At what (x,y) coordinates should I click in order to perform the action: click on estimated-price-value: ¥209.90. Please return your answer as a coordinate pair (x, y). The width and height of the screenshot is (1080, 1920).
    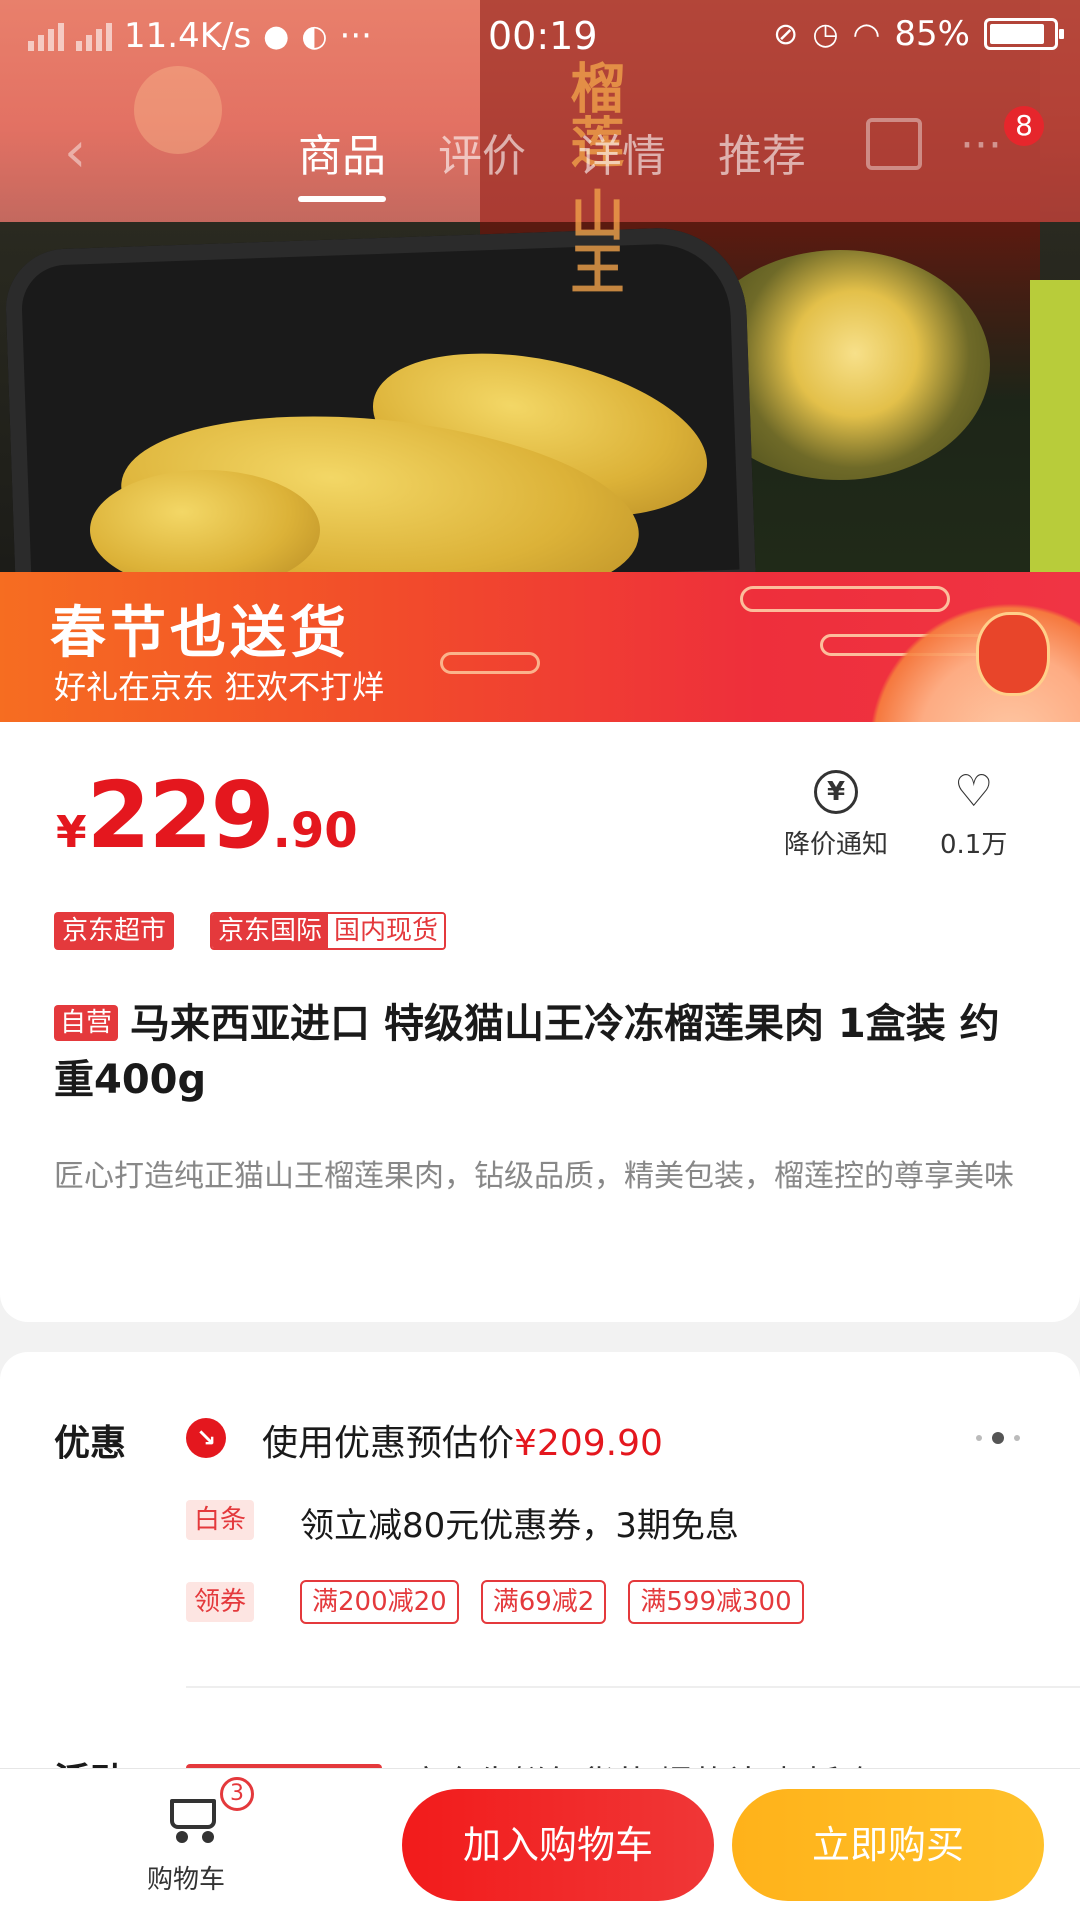
    Looking at the image, I should click on (588, 1443).